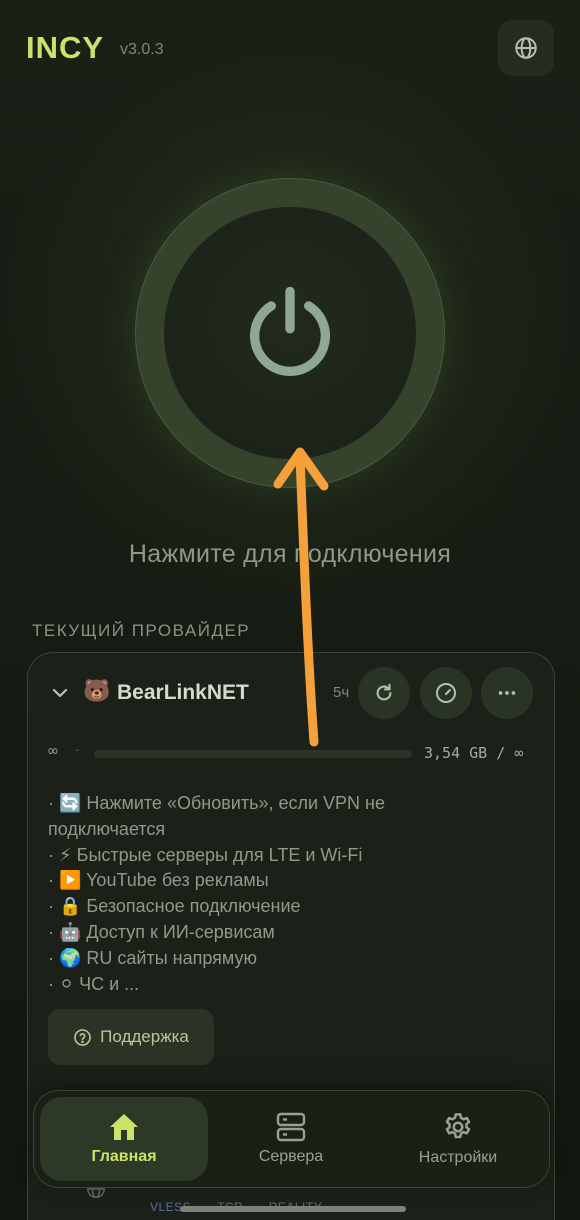 The width and height of the screenshot is (580, 1220). I want to click on nav-label: Главная, so click(124, 1156).